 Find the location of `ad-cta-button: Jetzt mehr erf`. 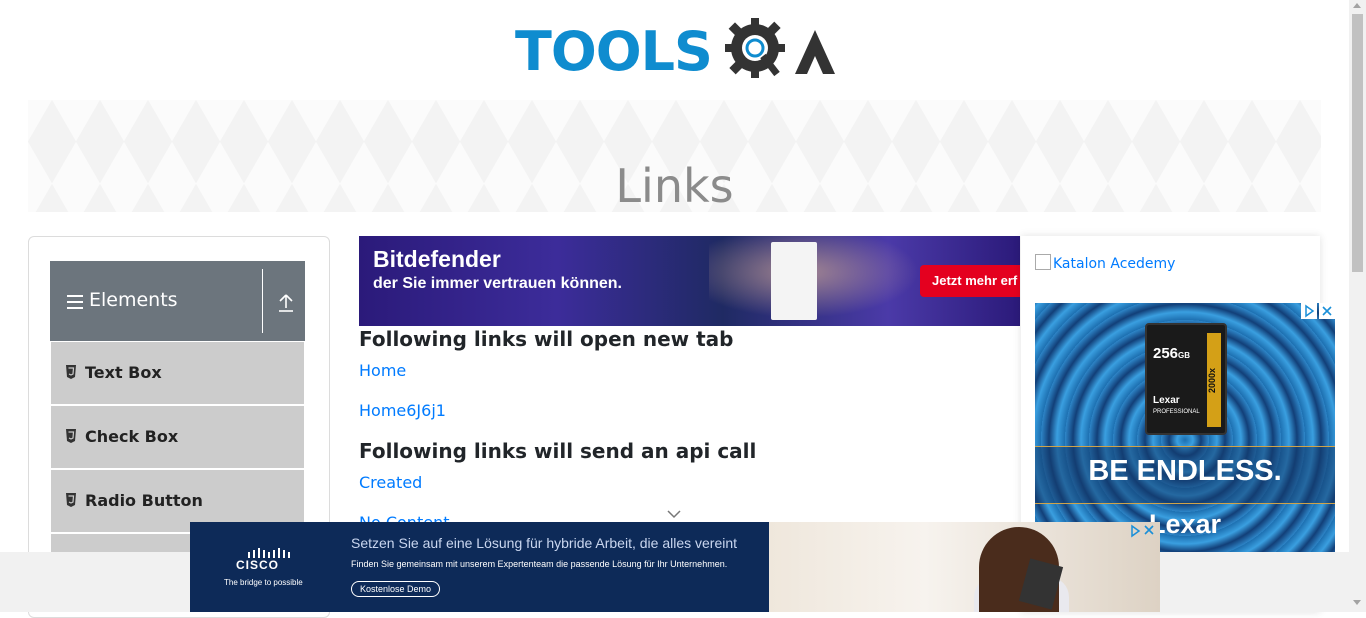

ad-cta-button: Jetzt mehr erf is located at coordinates (970, 281).